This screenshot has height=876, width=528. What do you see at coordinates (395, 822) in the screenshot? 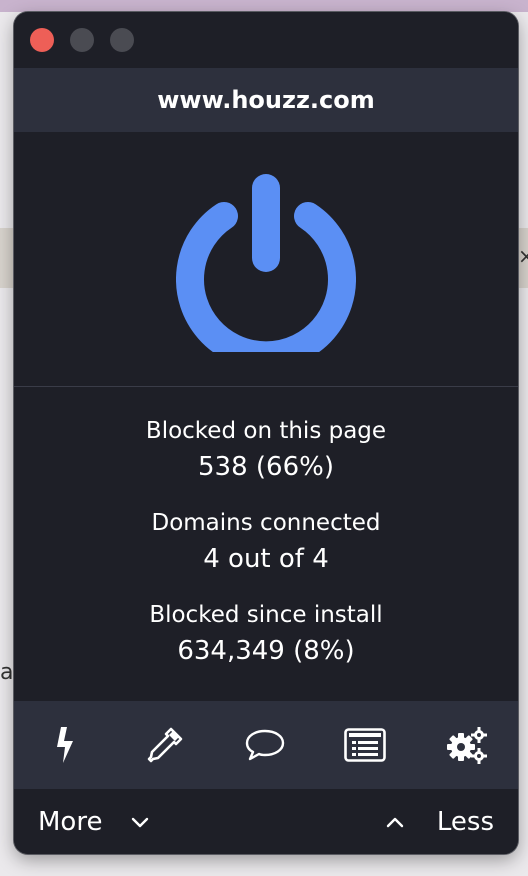
I see `chevron-up-icon` at bounding box center [395, 822].